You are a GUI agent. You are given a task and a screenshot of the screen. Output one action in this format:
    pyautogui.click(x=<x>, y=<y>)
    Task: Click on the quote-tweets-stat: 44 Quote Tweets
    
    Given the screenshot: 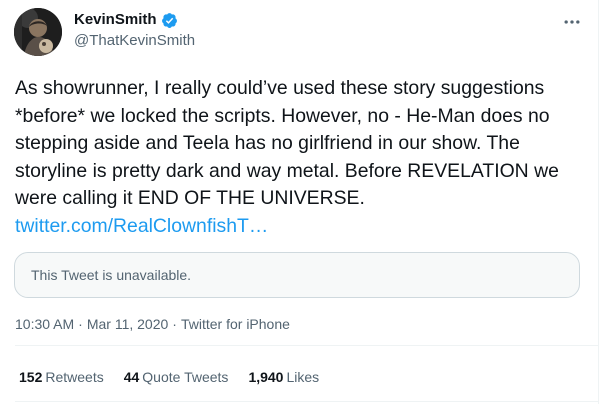 What is the action you would take?
    pyautogui.click(x=176, y=377)
    